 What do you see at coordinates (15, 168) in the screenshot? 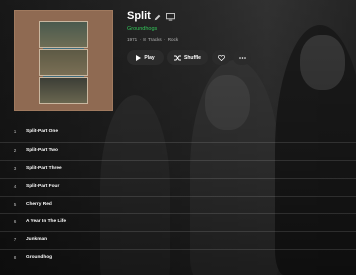
I see `track-number: 3` at bounding box center [15, 168].